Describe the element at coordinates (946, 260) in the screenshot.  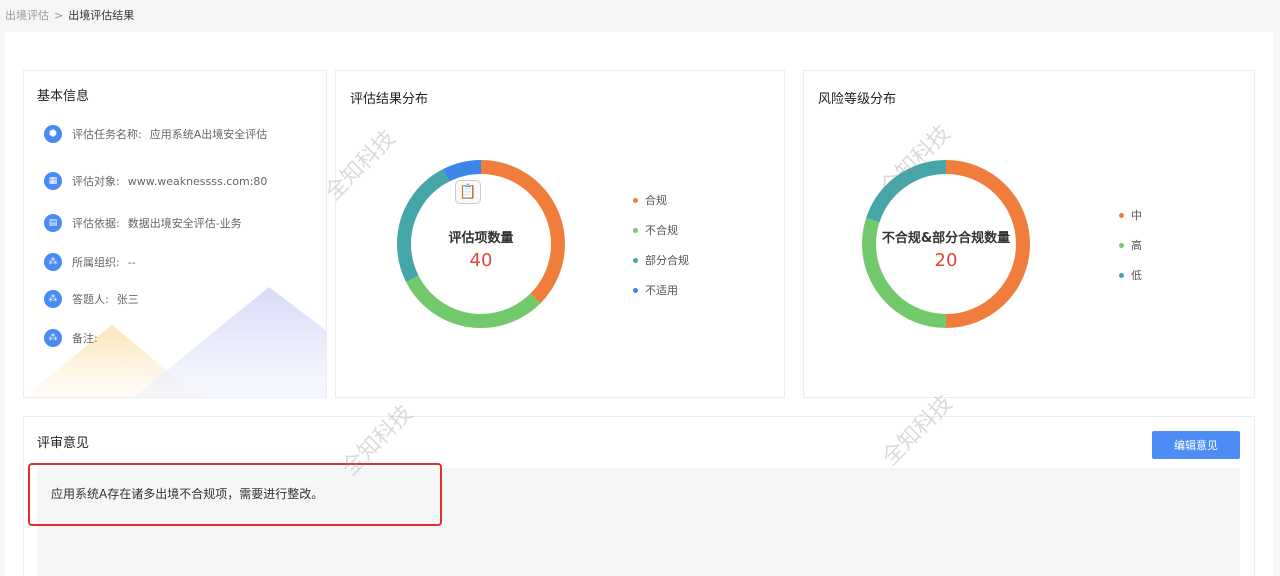
I see `risk-center-value: 20` at that location.